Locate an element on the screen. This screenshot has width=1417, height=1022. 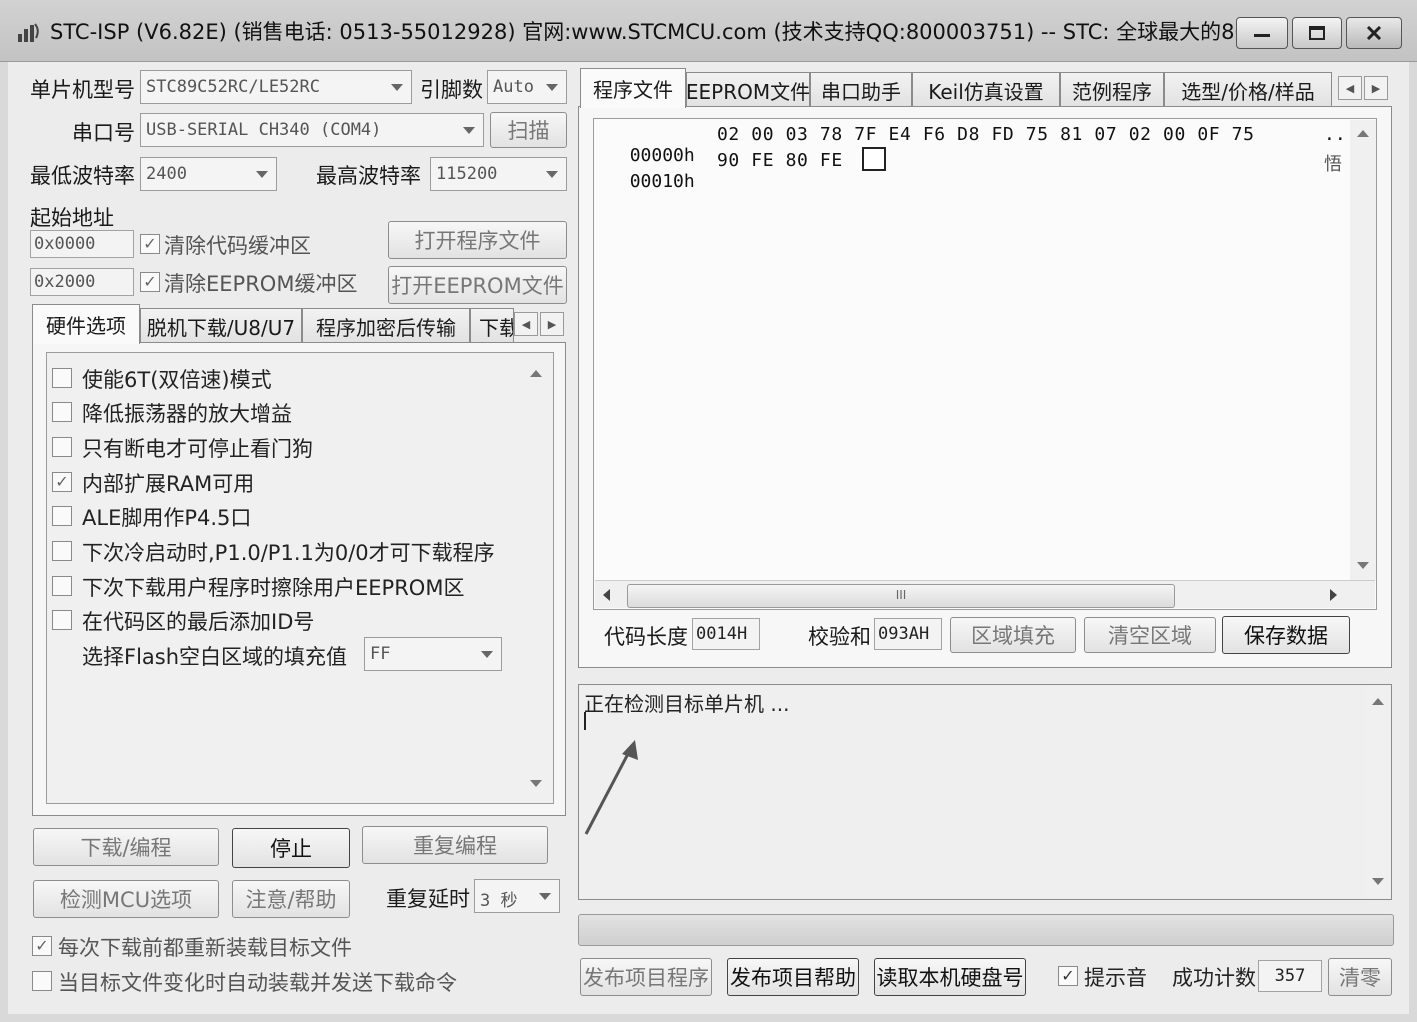
maximize-icon is located at coordinates (1317, 33).